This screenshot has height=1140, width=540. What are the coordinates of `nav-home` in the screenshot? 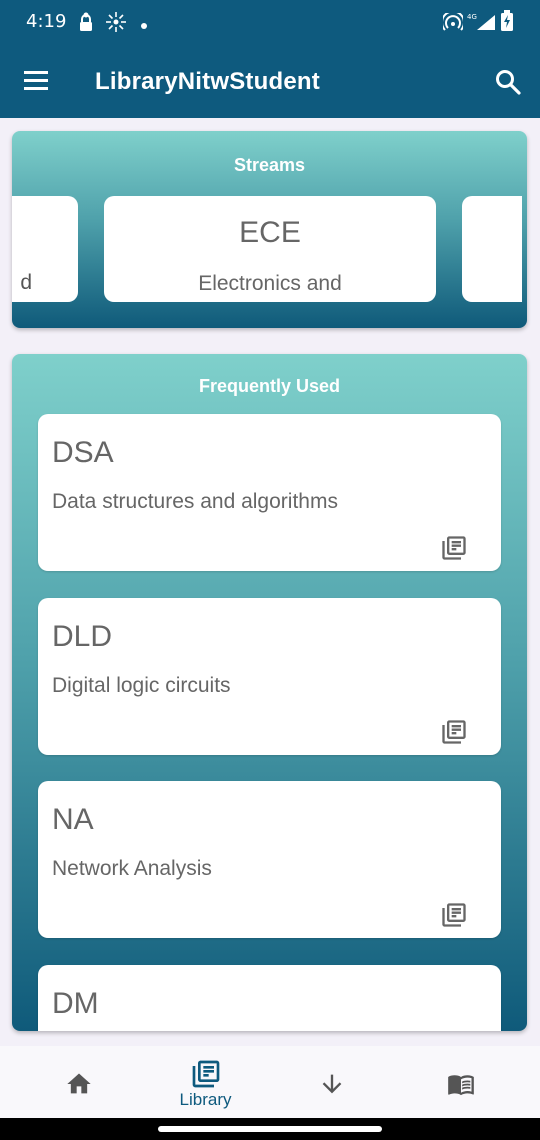 It's located at (79, 1082).